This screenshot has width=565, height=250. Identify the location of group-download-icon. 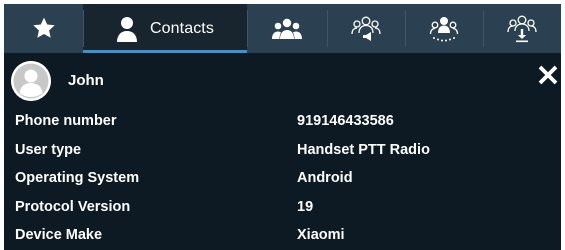
(522, 28).